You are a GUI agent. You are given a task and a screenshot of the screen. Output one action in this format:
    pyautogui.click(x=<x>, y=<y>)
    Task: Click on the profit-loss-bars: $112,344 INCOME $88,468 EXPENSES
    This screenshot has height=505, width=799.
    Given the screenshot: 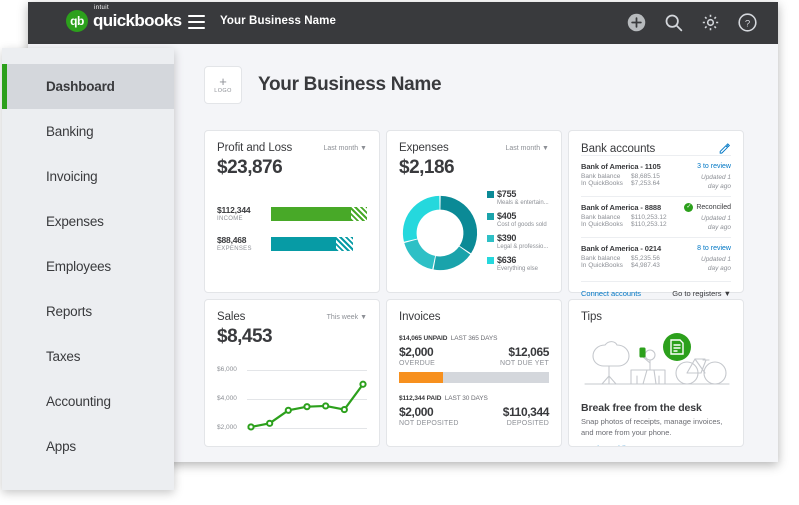 What is the action you would take?
    pyautogui.click(x=292, y=228)
    